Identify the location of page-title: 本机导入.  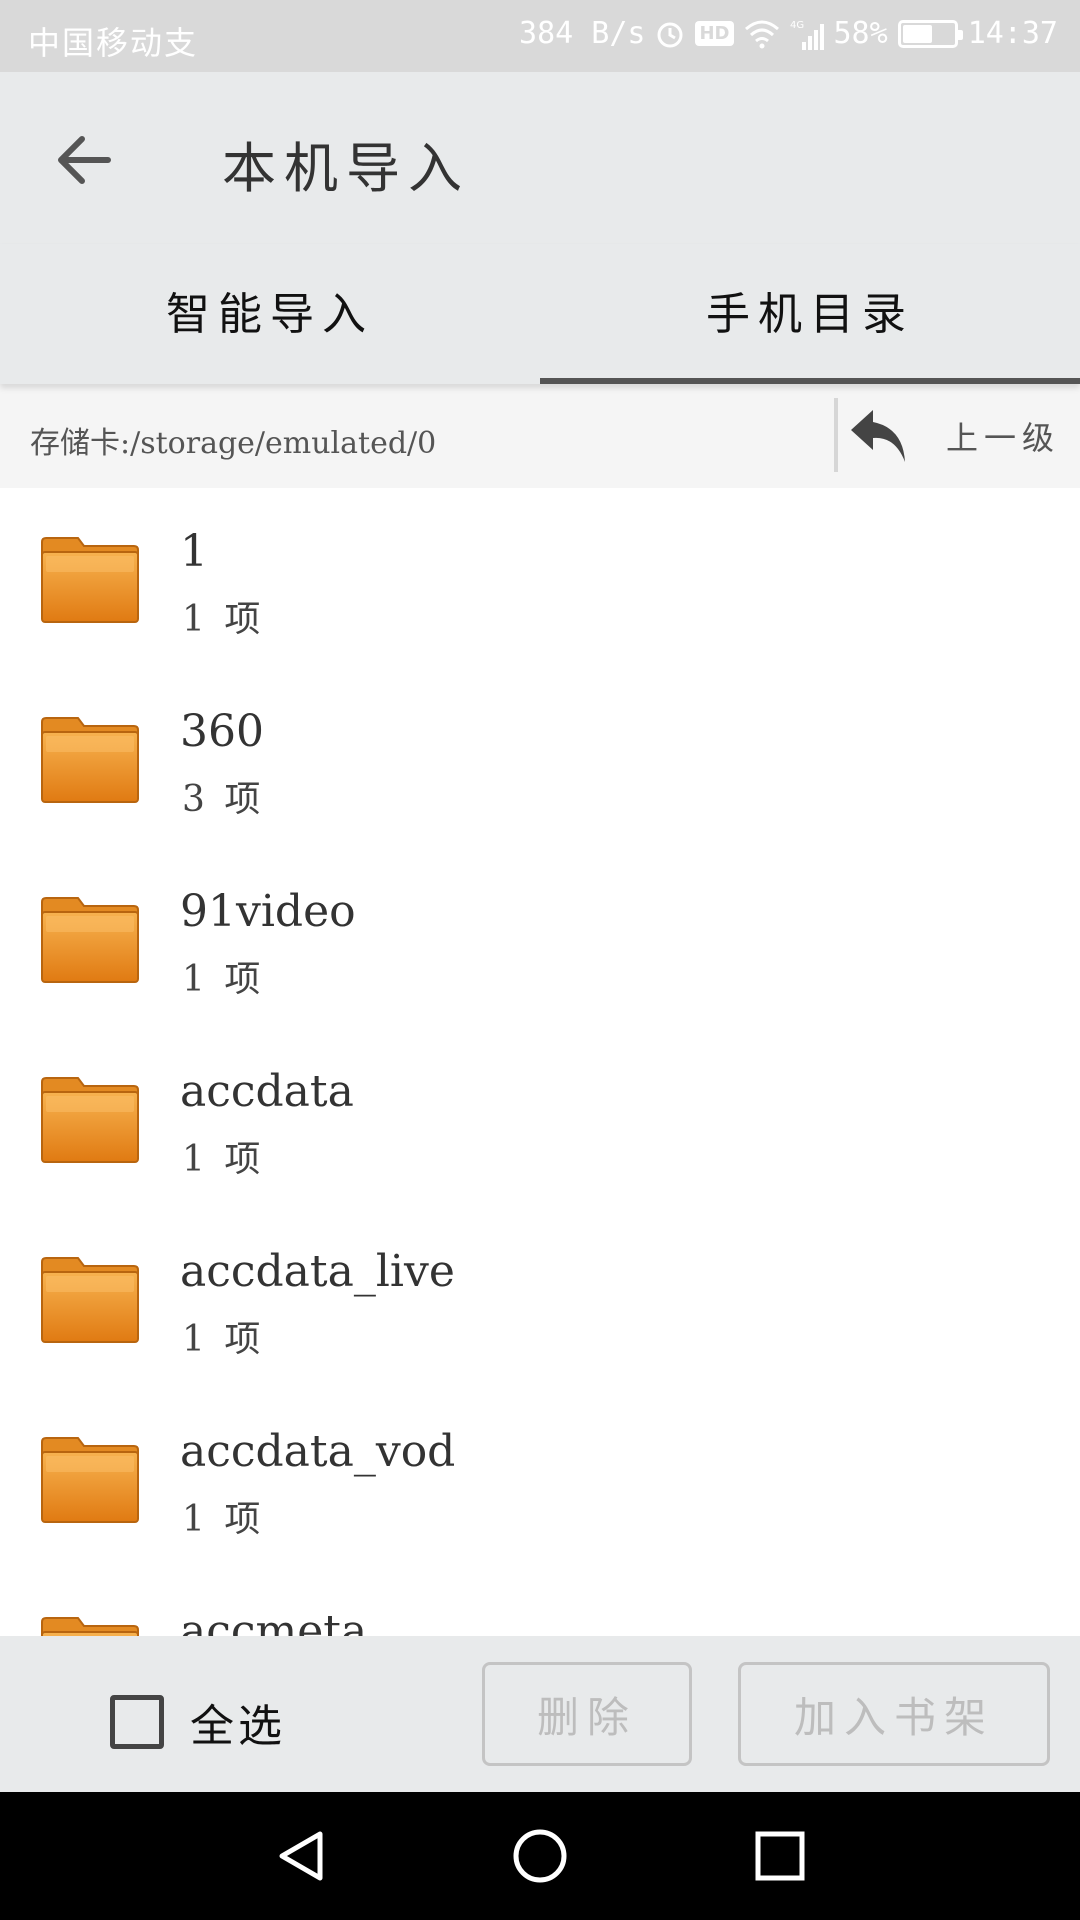
(346, 168).